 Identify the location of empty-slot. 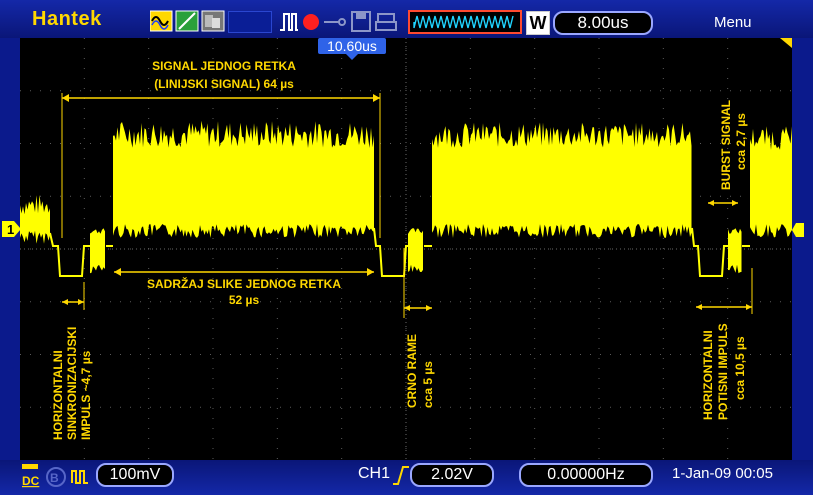
(250, 22).